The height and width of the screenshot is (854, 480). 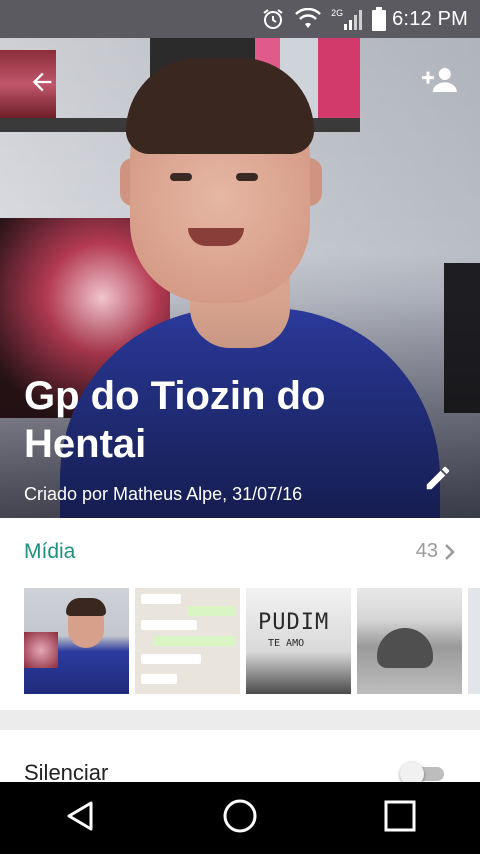 I want to click on graffiti-small-text: TE AMO, so click(x=286, y=643).